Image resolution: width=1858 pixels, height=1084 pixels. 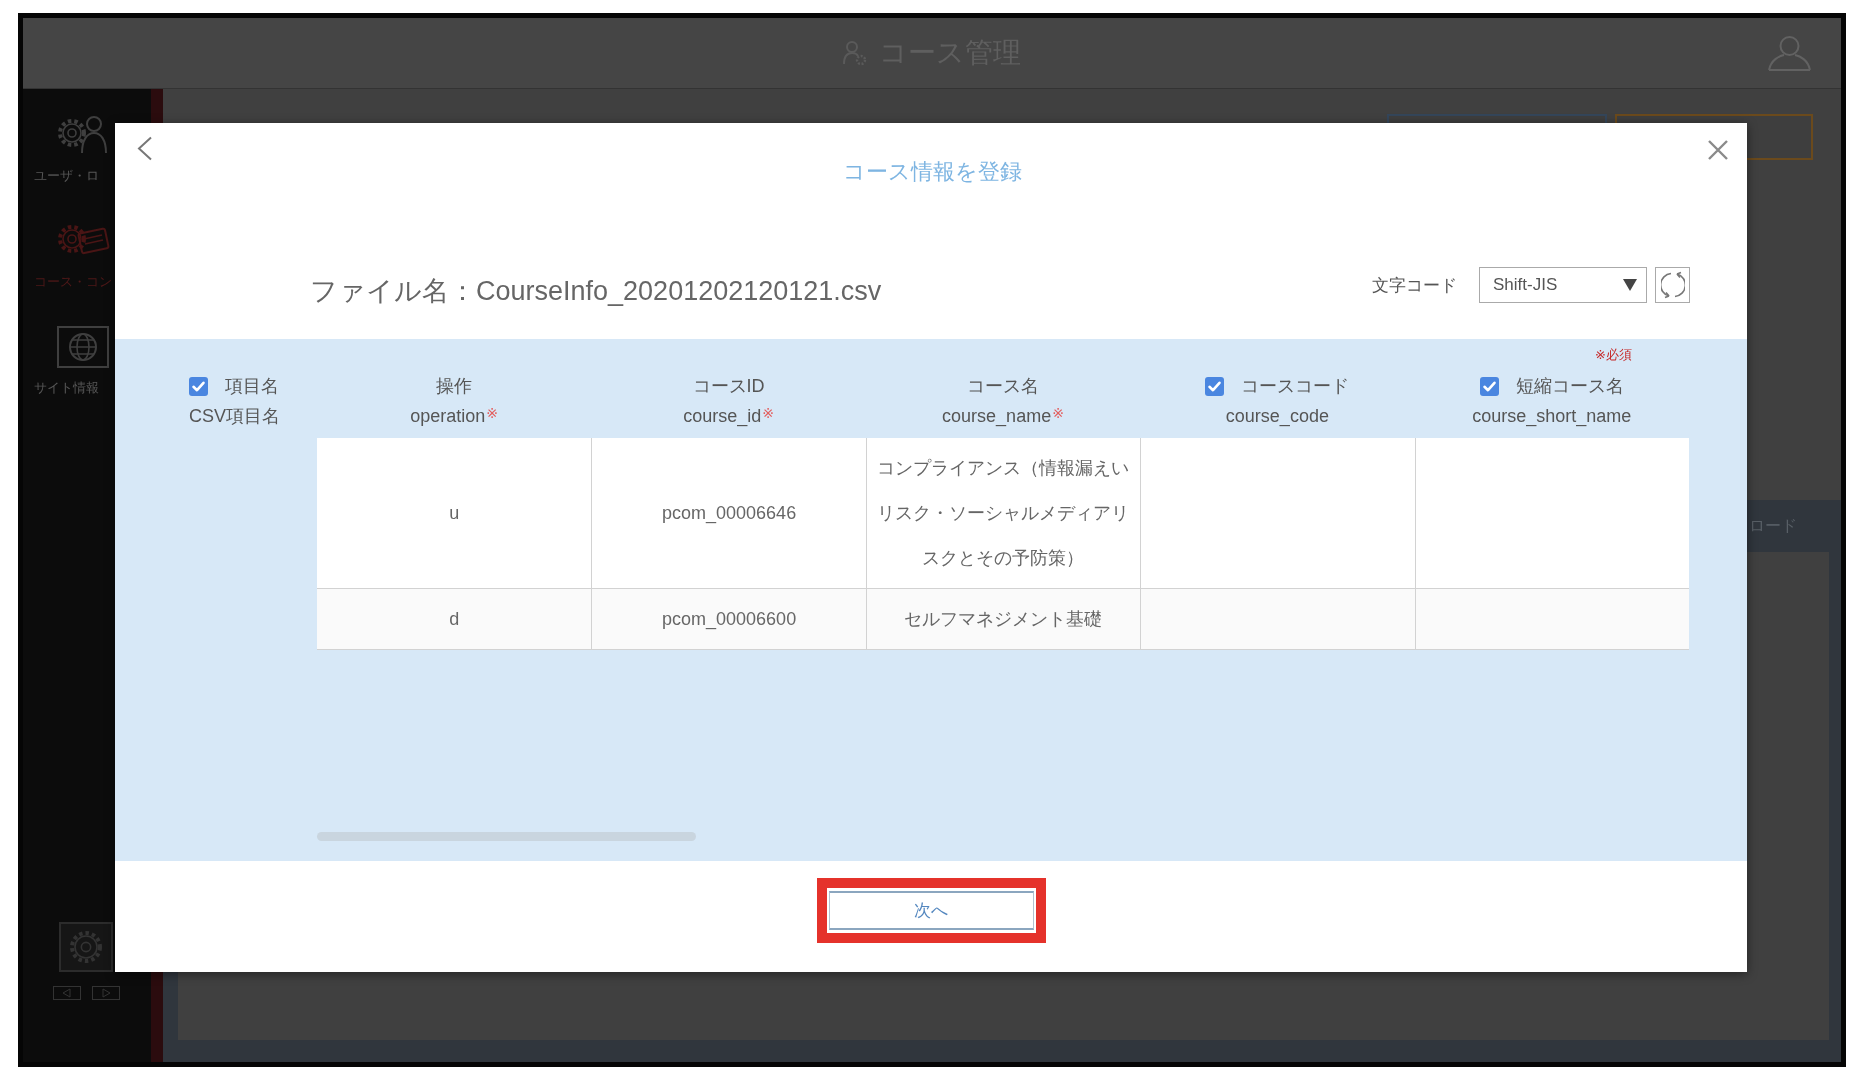 What do you see at coordinates (1613, 355) in the screenshot?
I see `required-note: ※必須` at bounding box center [1613, 355].